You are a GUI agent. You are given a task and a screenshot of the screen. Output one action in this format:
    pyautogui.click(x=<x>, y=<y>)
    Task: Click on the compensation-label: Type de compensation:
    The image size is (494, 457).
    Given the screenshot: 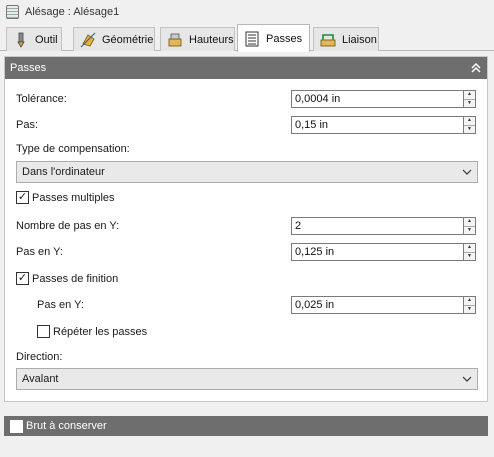 What is the action you would take?
    pyautogui.click(x=73, y=149)
    